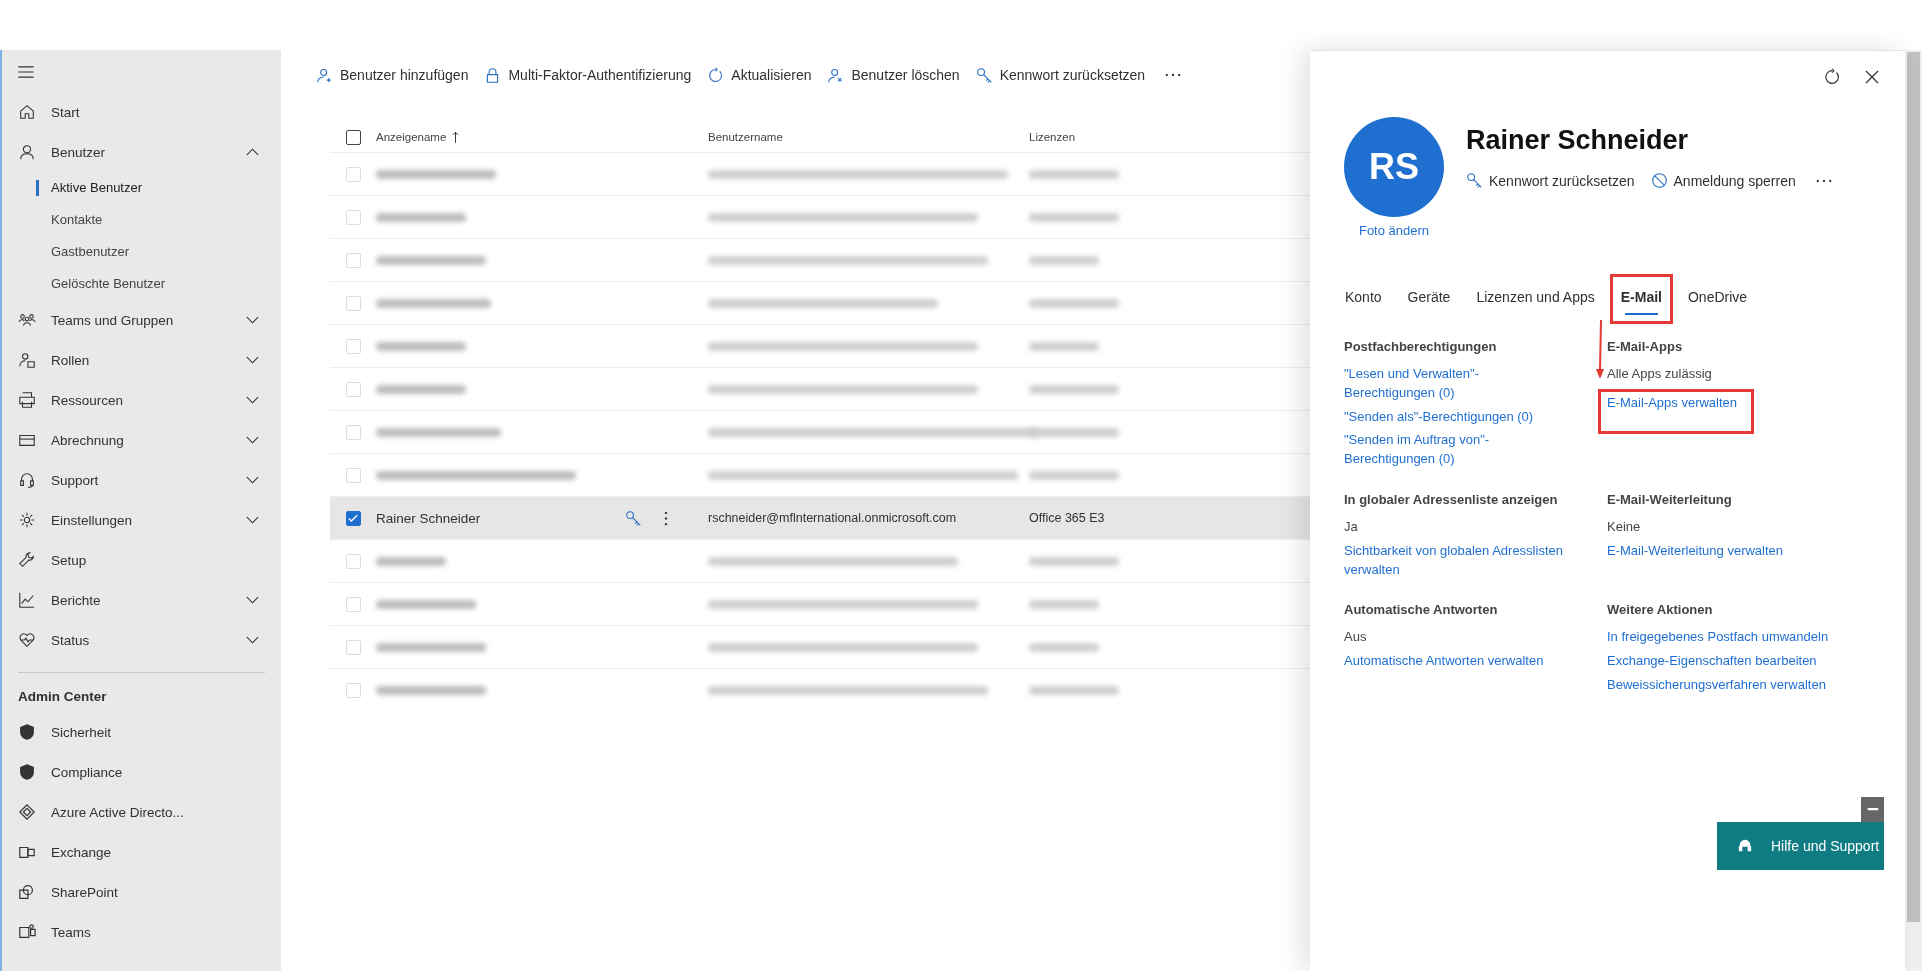 The height and width of the screenshot is (971, 1922). I want to click on printer-icon, so click(27, 400).